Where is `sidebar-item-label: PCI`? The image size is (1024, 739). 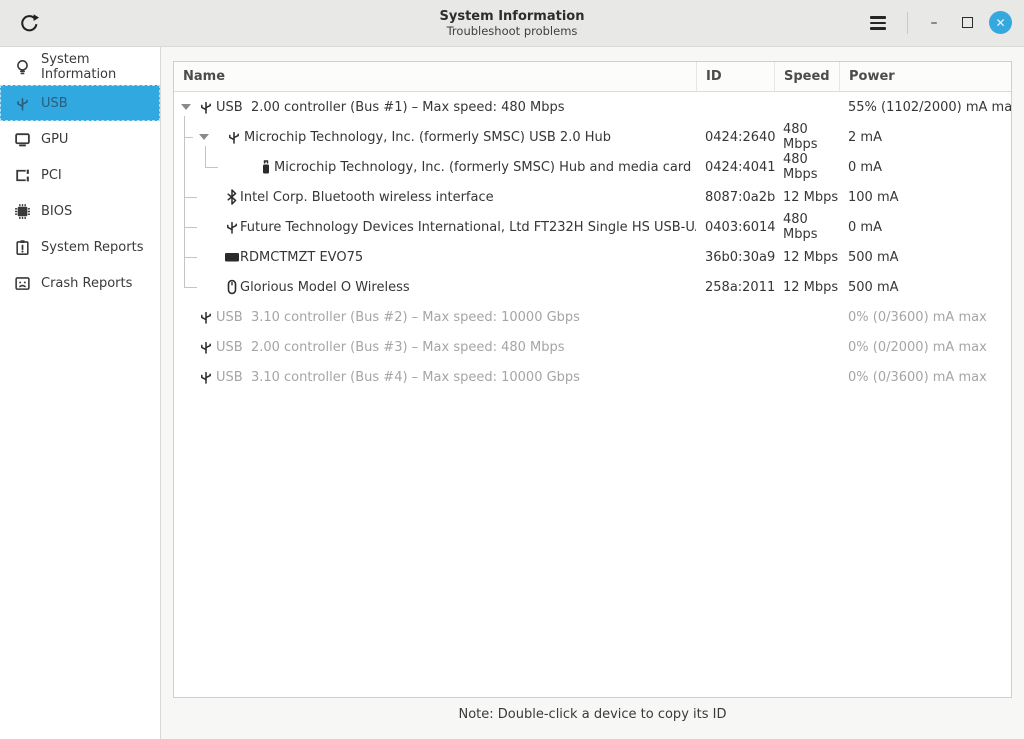 sidebar-item-label: PCI is located at coordinates (51, 175).